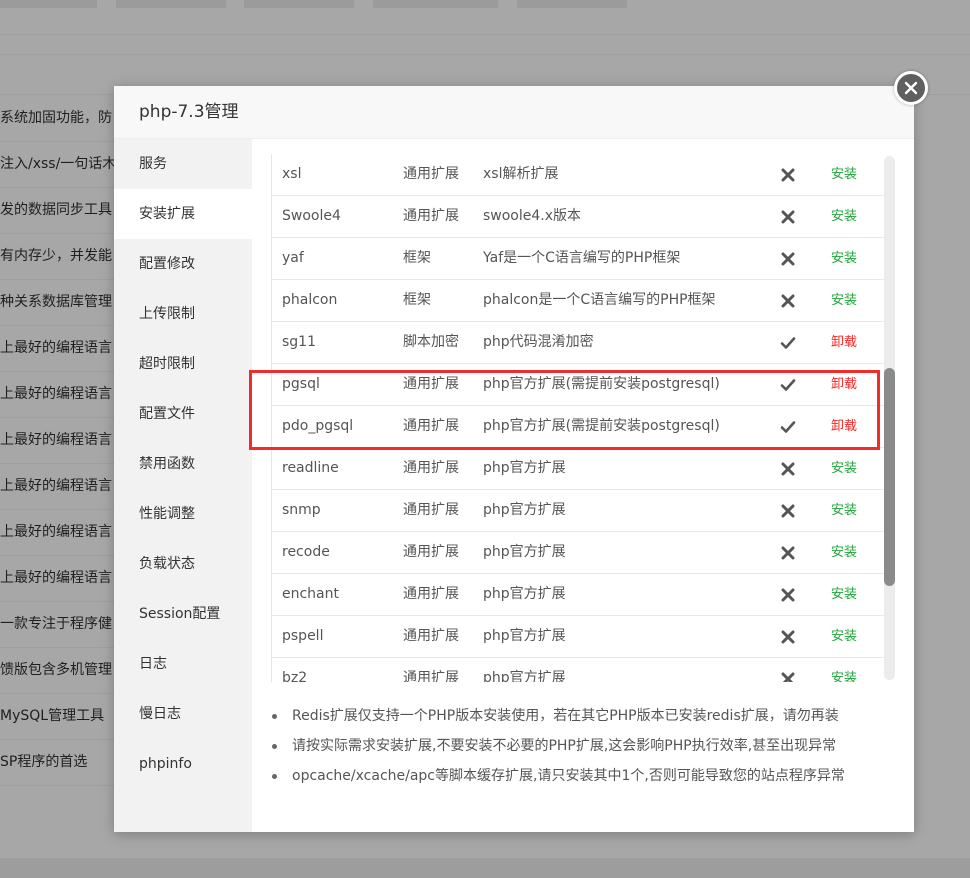 Image resolution: width=970 pixels, height=878 pixels. I want to click on extension-name: pdo_pgsql, so click(318, 426).